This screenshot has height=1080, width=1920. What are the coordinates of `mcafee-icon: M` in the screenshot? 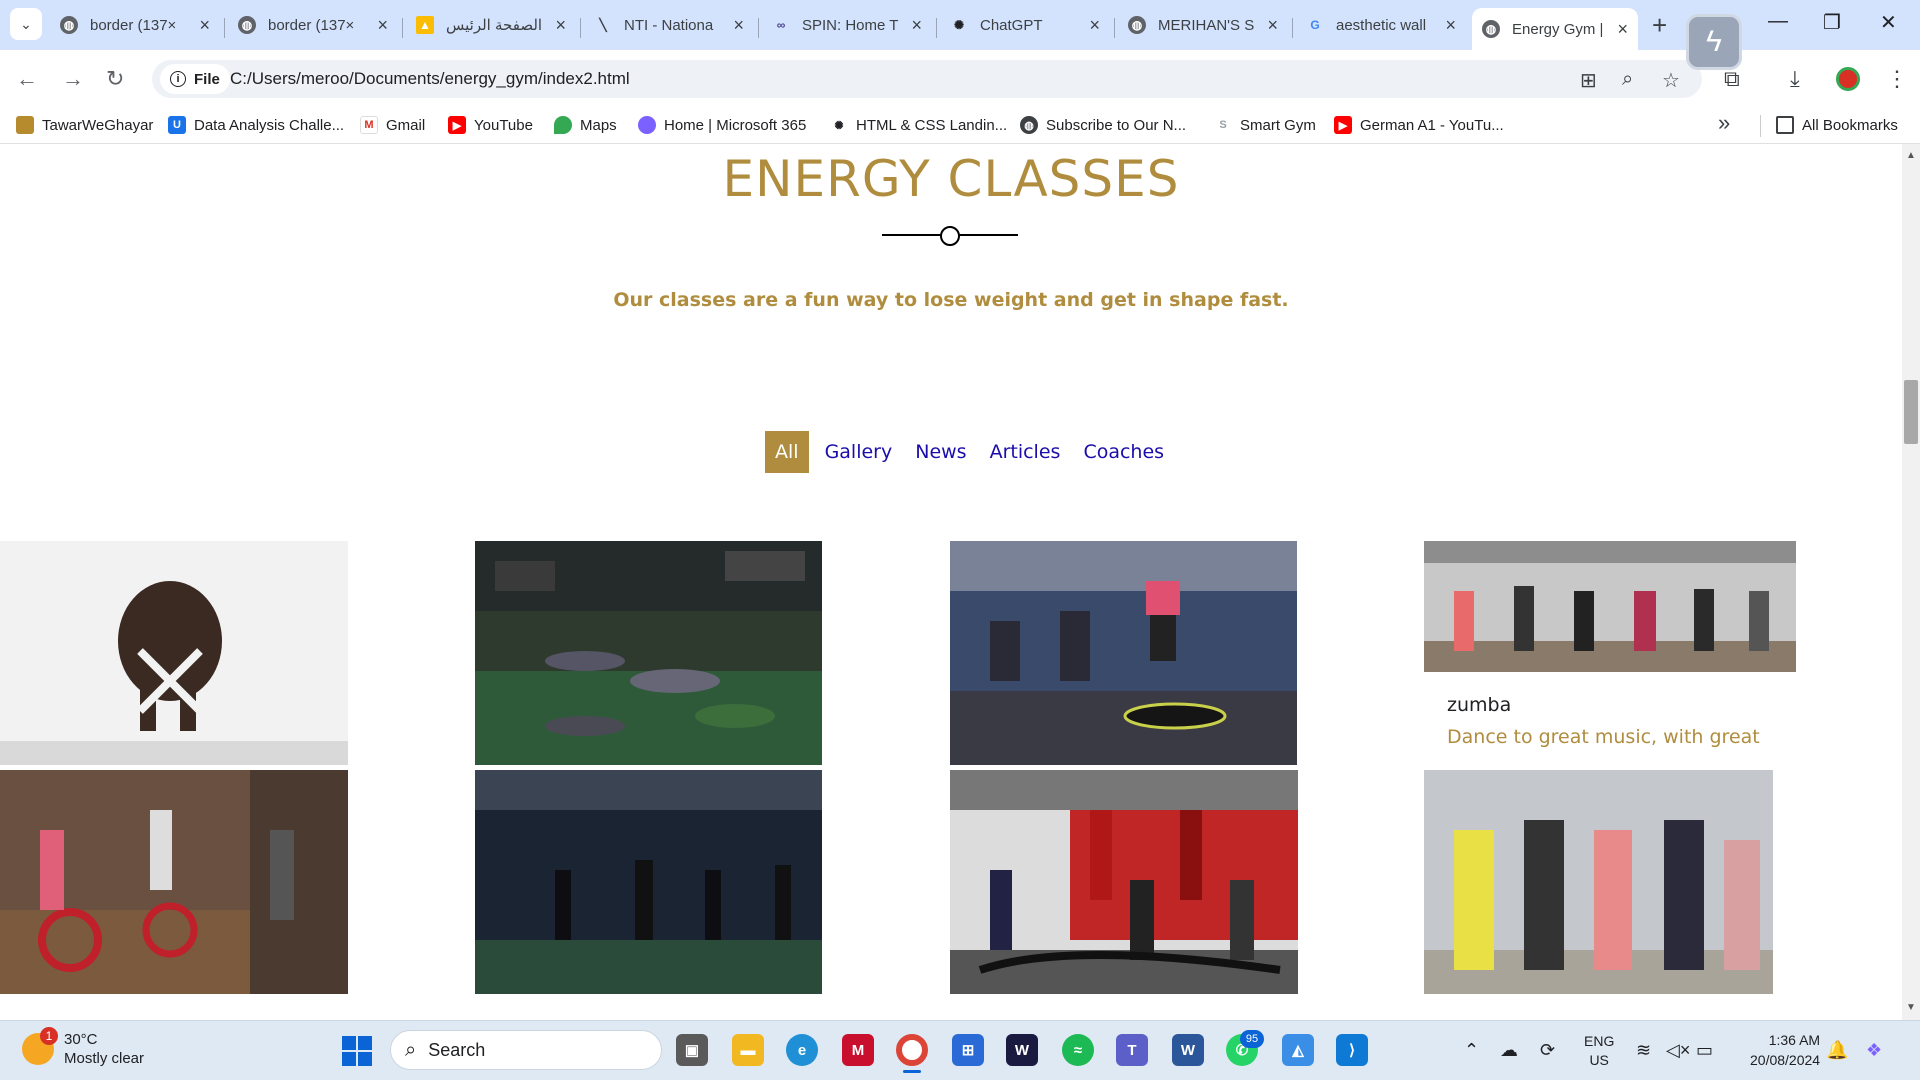 It's located at (858, 1050).